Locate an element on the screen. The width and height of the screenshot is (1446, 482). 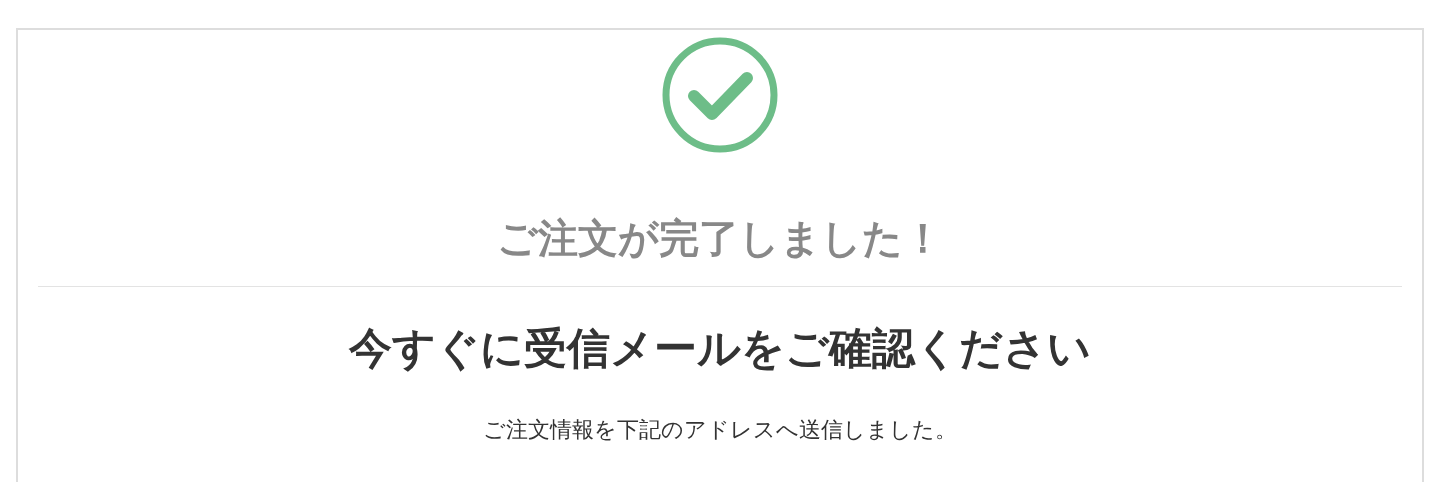
message-text: ご注文情報を下記のアドレスへ送信しました。 is located at coordinates (720, 429).